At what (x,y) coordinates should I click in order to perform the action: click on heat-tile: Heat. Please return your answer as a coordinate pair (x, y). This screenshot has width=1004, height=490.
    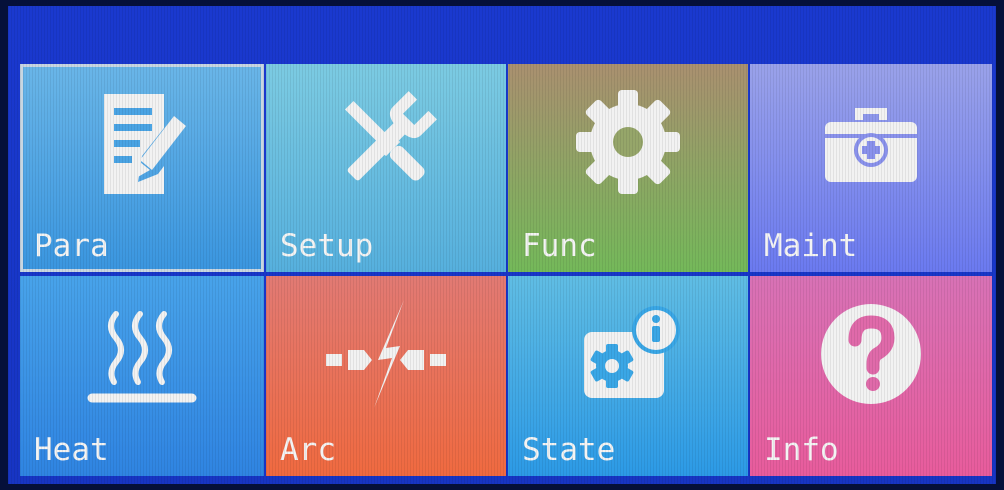
    Looking at the image, I should click on (142, 376).